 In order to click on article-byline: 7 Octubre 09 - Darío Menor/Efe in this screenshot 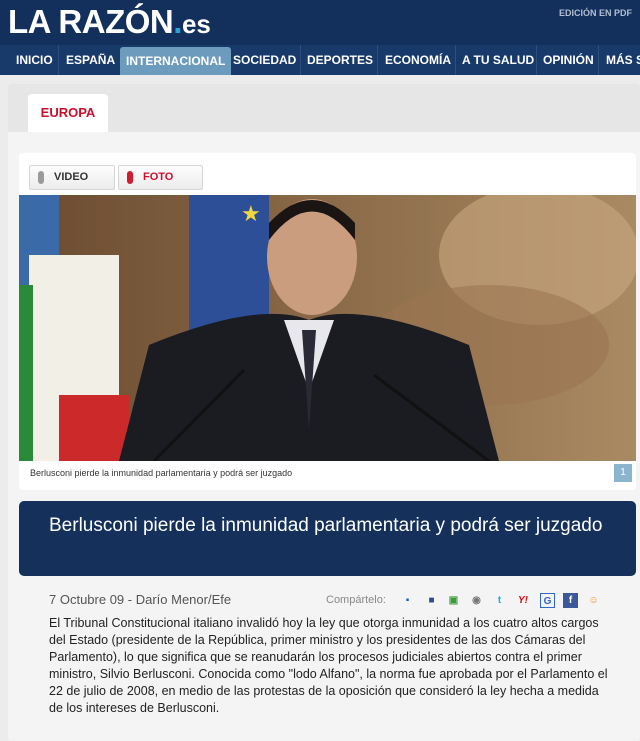, I will do `click(140, 599)`.